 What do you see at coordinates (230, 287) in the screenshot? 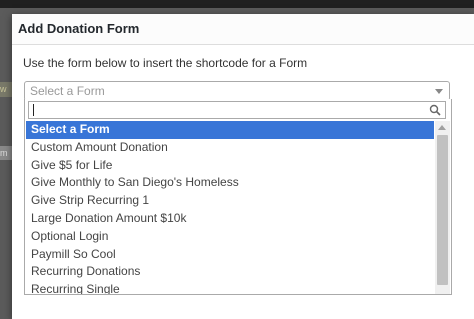
I see `option-item: Recurring Single` at bounding box center [230, 287].